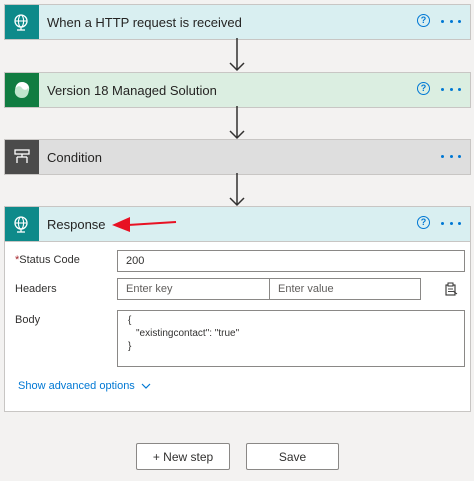 The image size is (474, 481). Describe the element at coordinates (132, 90) in the screenshot. I see `step-title: Version 18 Managed Solution` at that location.